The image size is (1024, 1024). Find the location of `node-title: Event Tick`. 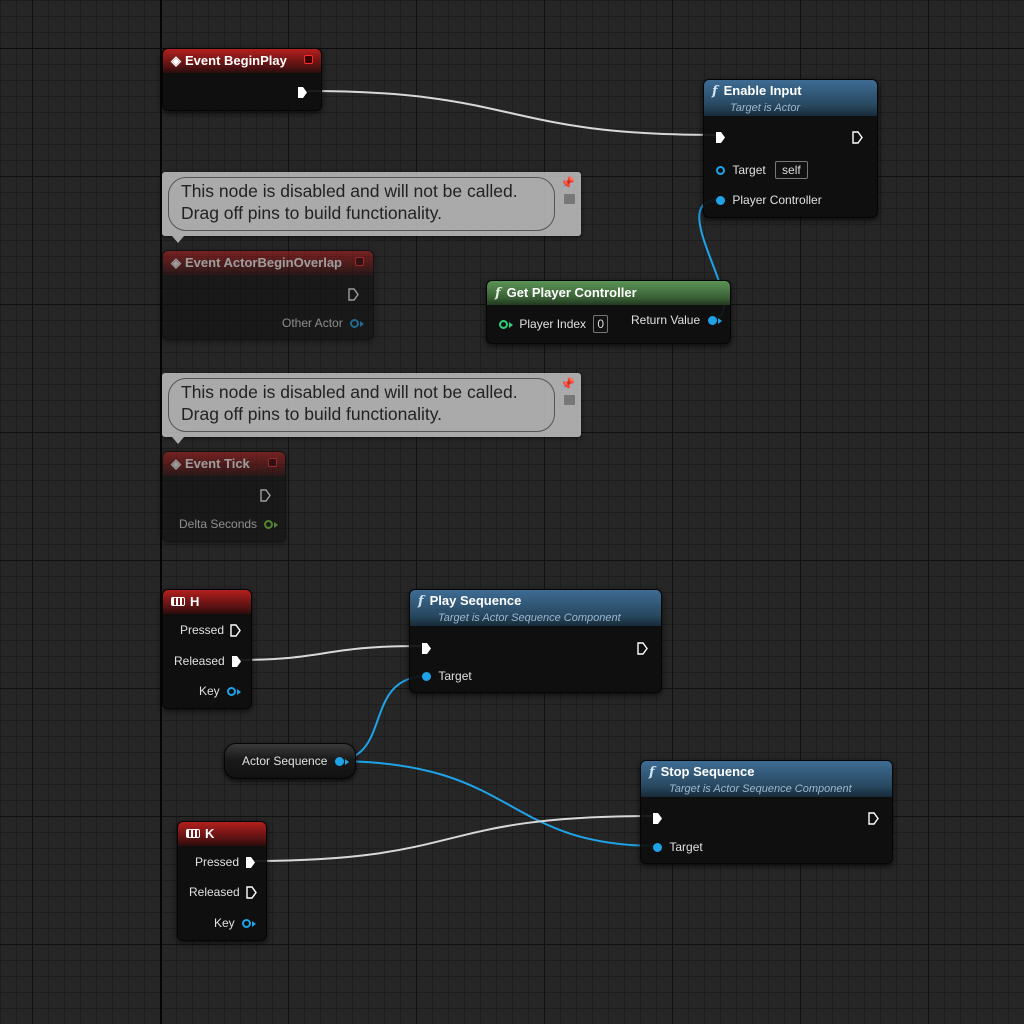

node-title: Event Tick is located at coordinates (217, 463).